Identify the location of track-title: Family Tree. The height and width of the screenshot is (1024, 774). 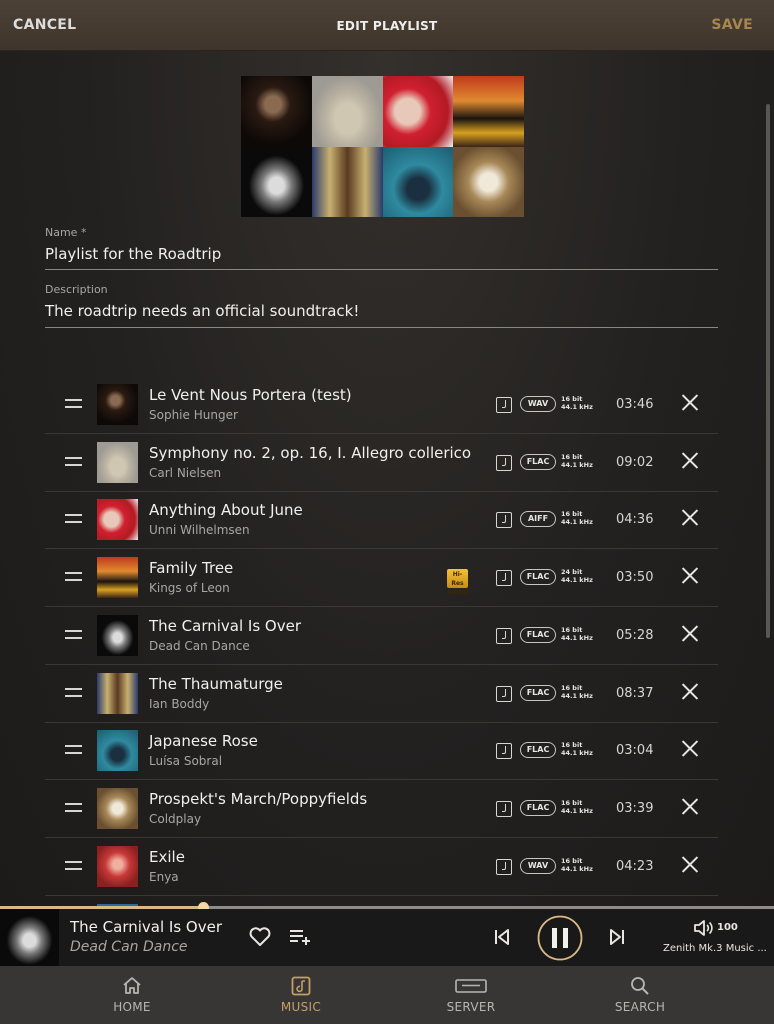
(191, 568).